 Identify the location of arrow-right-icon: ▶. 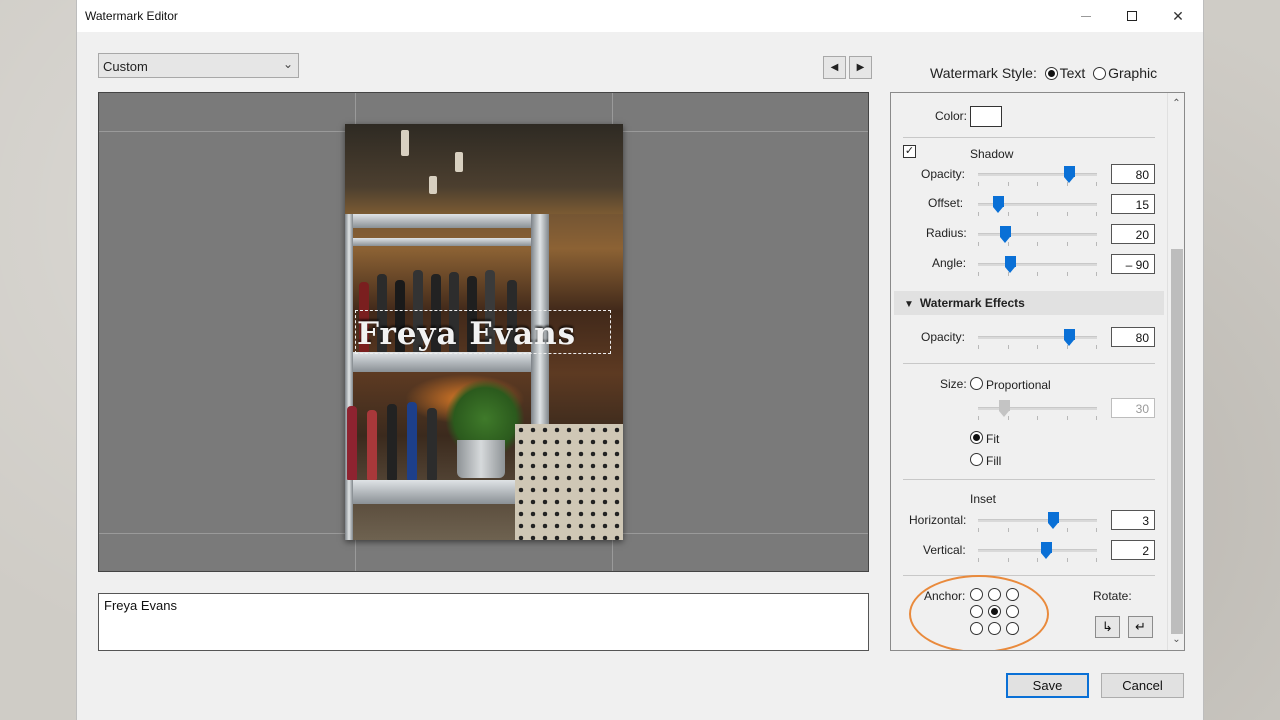
(860, 67).